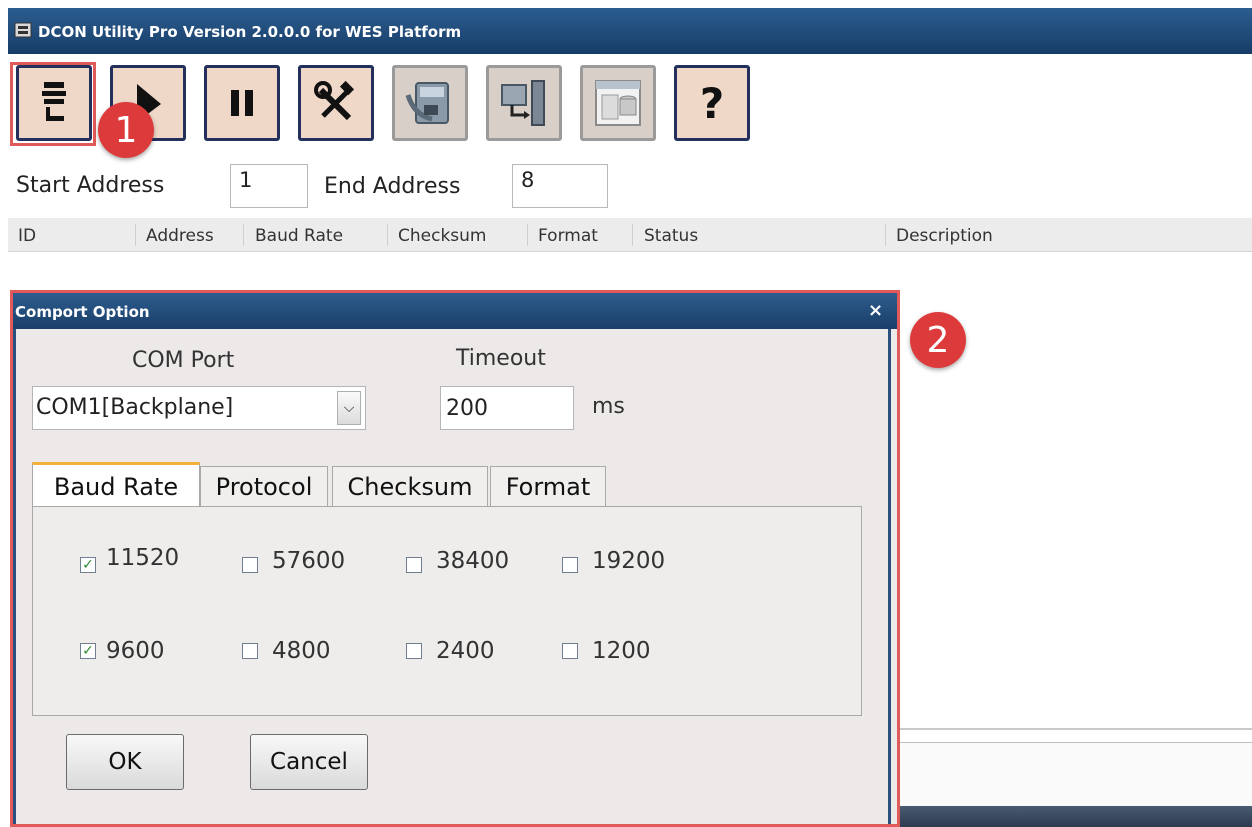 Image resolution: width=1252 pixels, height=827 pixels. What do you see at coordinates (944, 236) in the screenshot?
I see `column-header-description: Description` at bounding box center [944, 236].